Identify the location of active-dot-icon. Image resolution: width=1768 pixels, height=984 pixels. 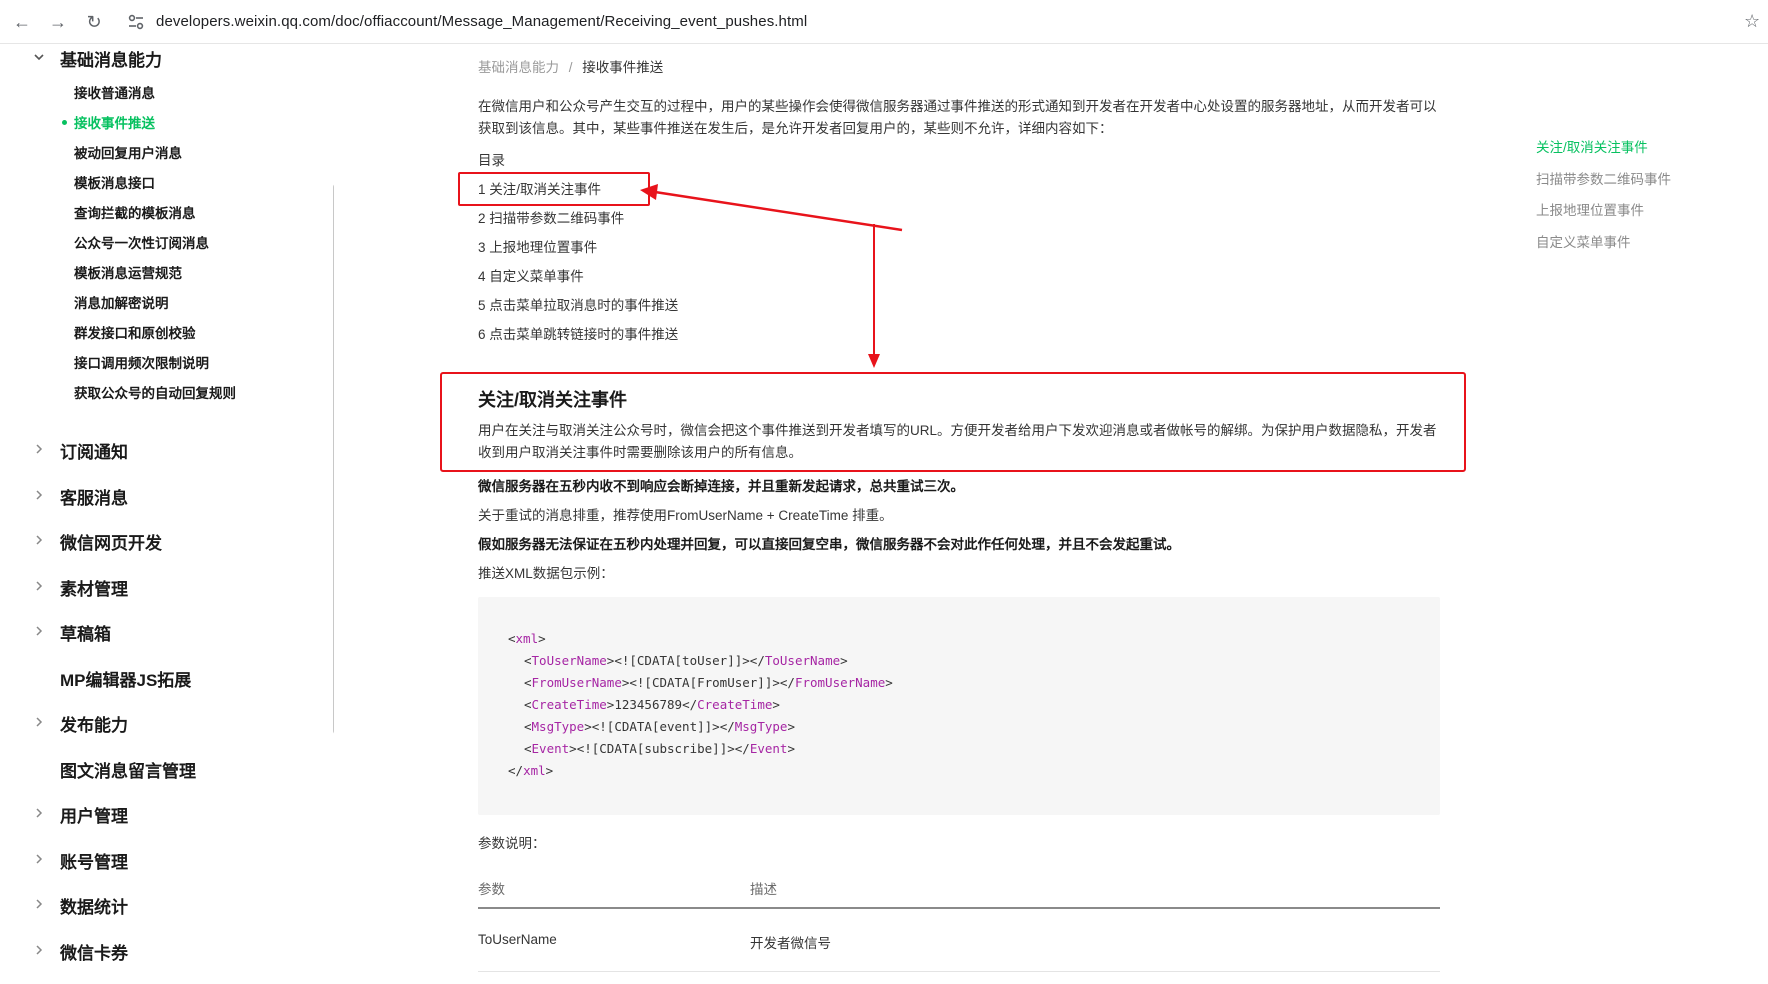
(64, 122).